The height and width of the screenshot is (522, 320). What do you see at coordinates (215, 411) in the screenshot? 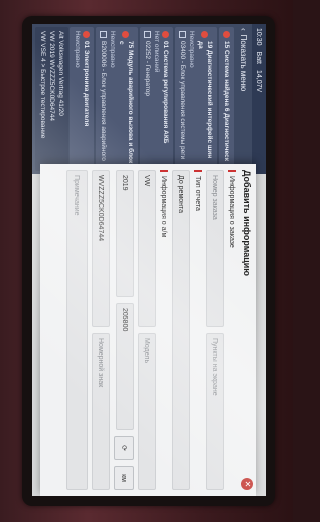
I see `pages-input: Пункты на экране` at bounding box center [215, 411].